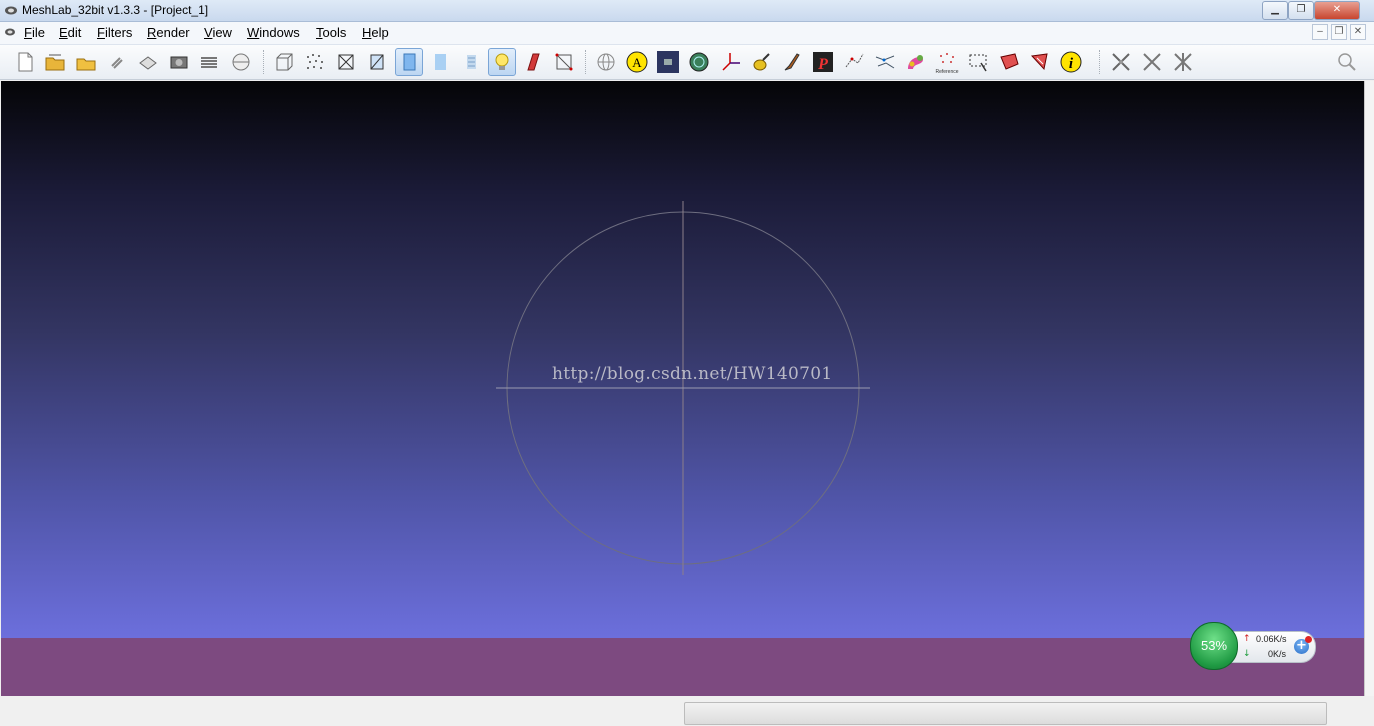  What do you see at coordinates (1339, 32) in the screenshot?
I see `mdi-restore-button: ❐` at bounding box center [1339, 32].